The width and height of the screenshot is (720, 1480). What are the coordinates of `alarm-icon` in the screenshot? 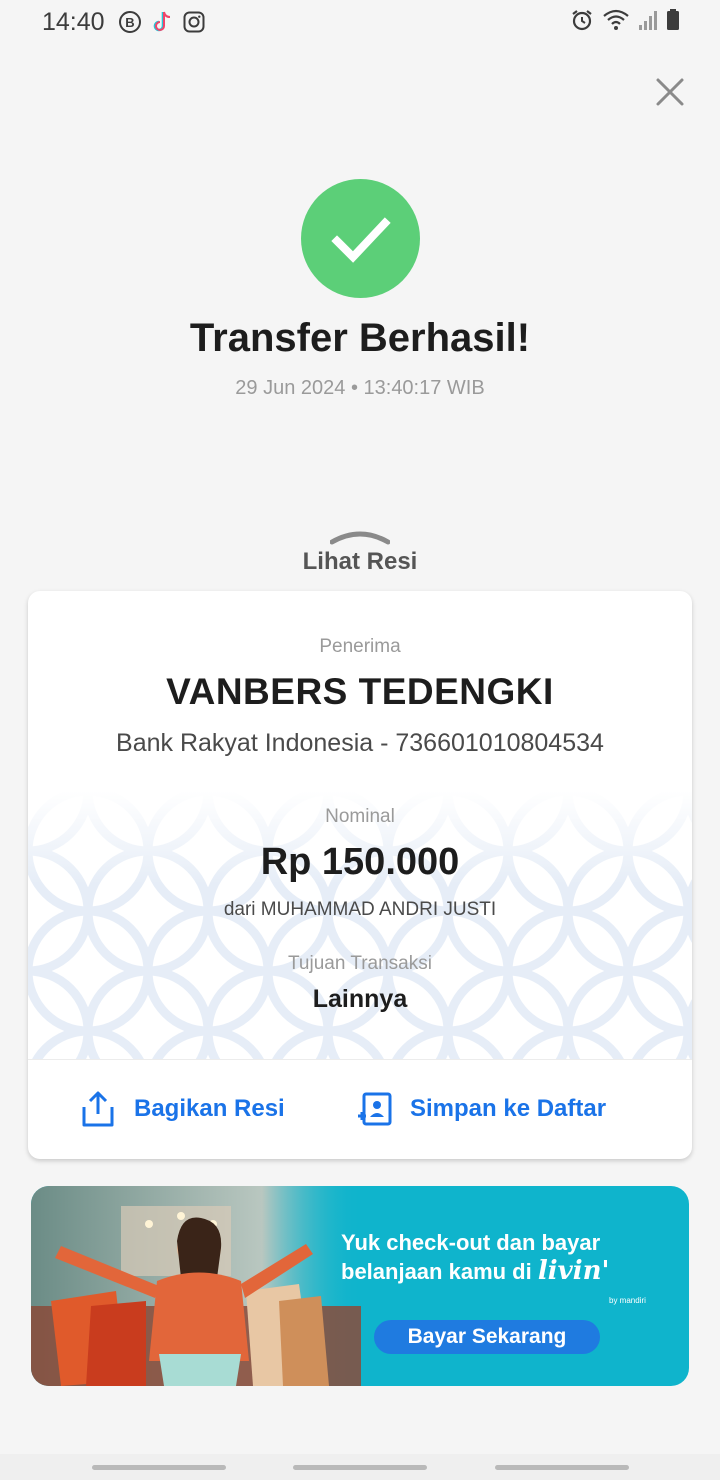 It's located at (582, 20).